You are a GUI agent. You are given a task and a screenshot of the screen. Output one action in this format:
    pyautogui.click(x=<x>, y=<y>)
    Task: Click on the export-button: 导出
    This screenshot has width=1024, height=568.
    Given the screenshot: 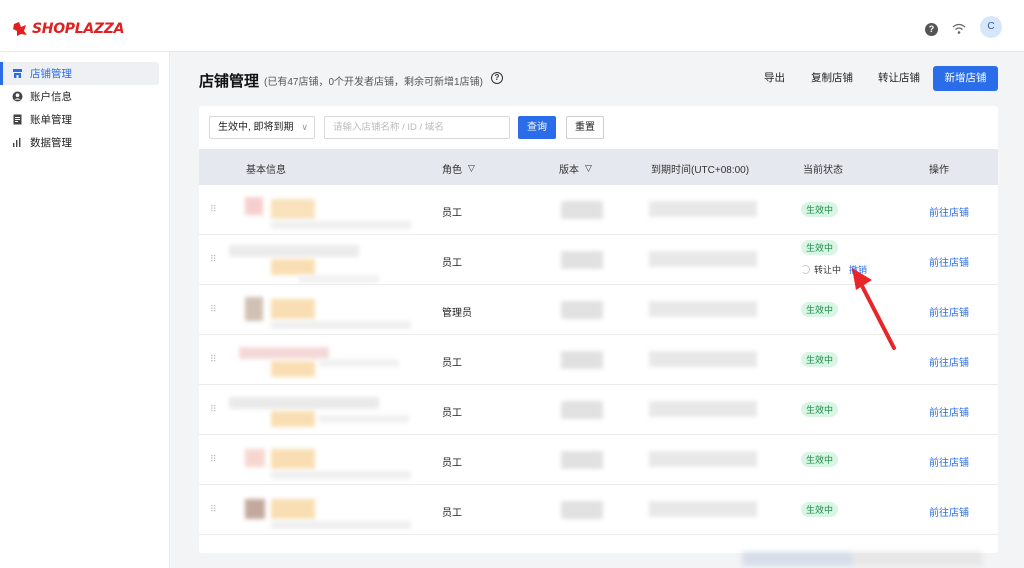 What is the action you would take?
    pyautogui.click(x=774, y=77)
    